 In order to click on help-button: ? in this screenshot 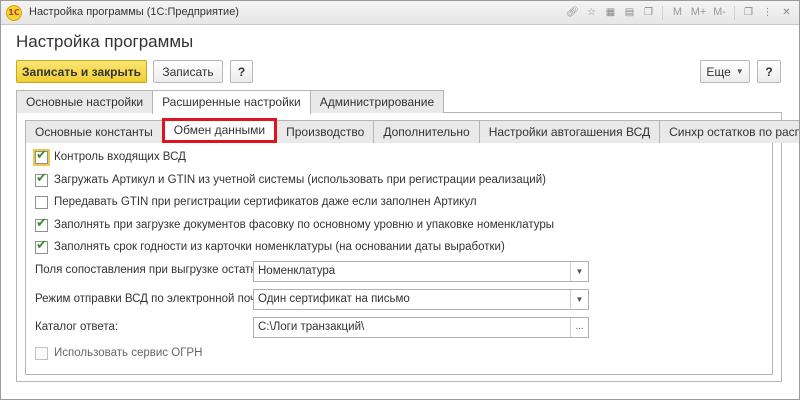, I will do `click(241, 71)`.